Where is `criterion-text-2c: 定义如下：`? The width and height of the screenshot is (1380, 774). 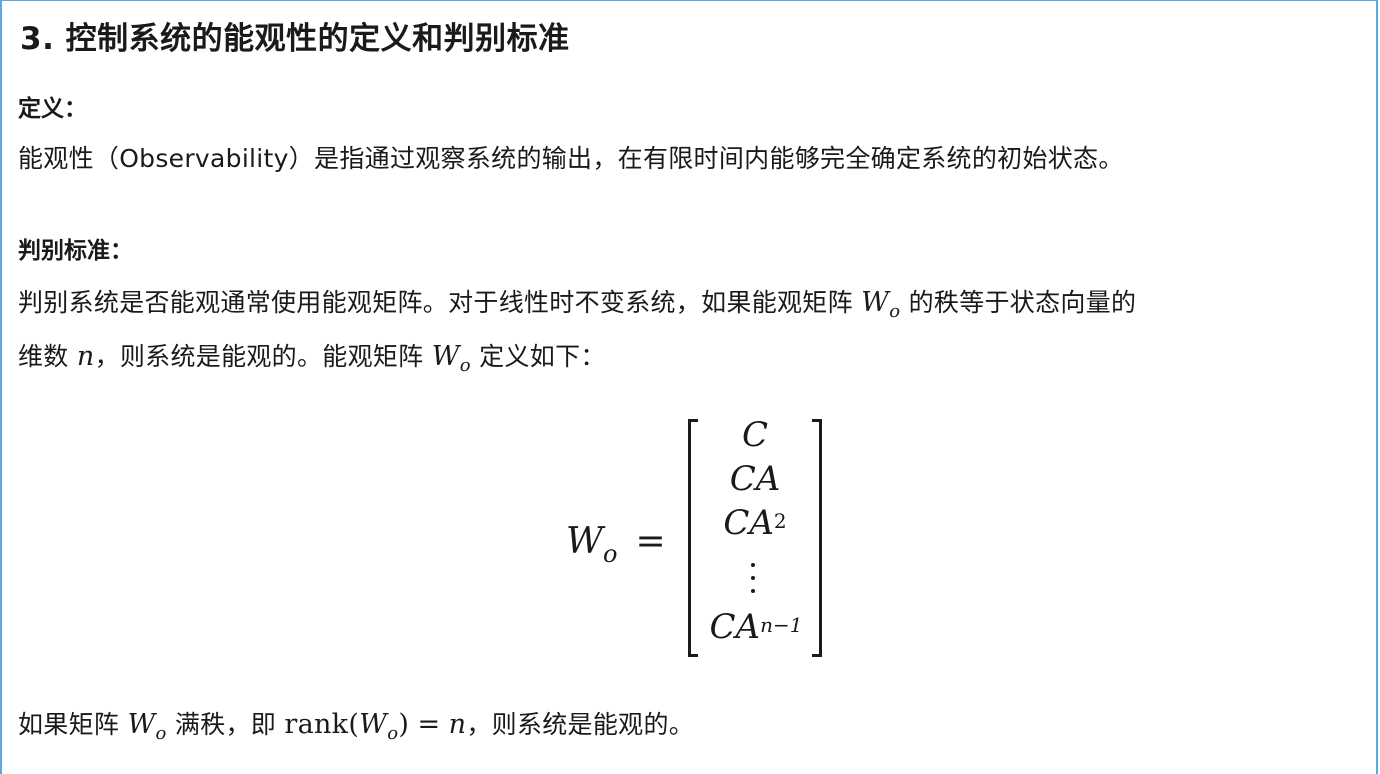
criterion-text-2c: 定义如下： is located at coordinates (542, 356).